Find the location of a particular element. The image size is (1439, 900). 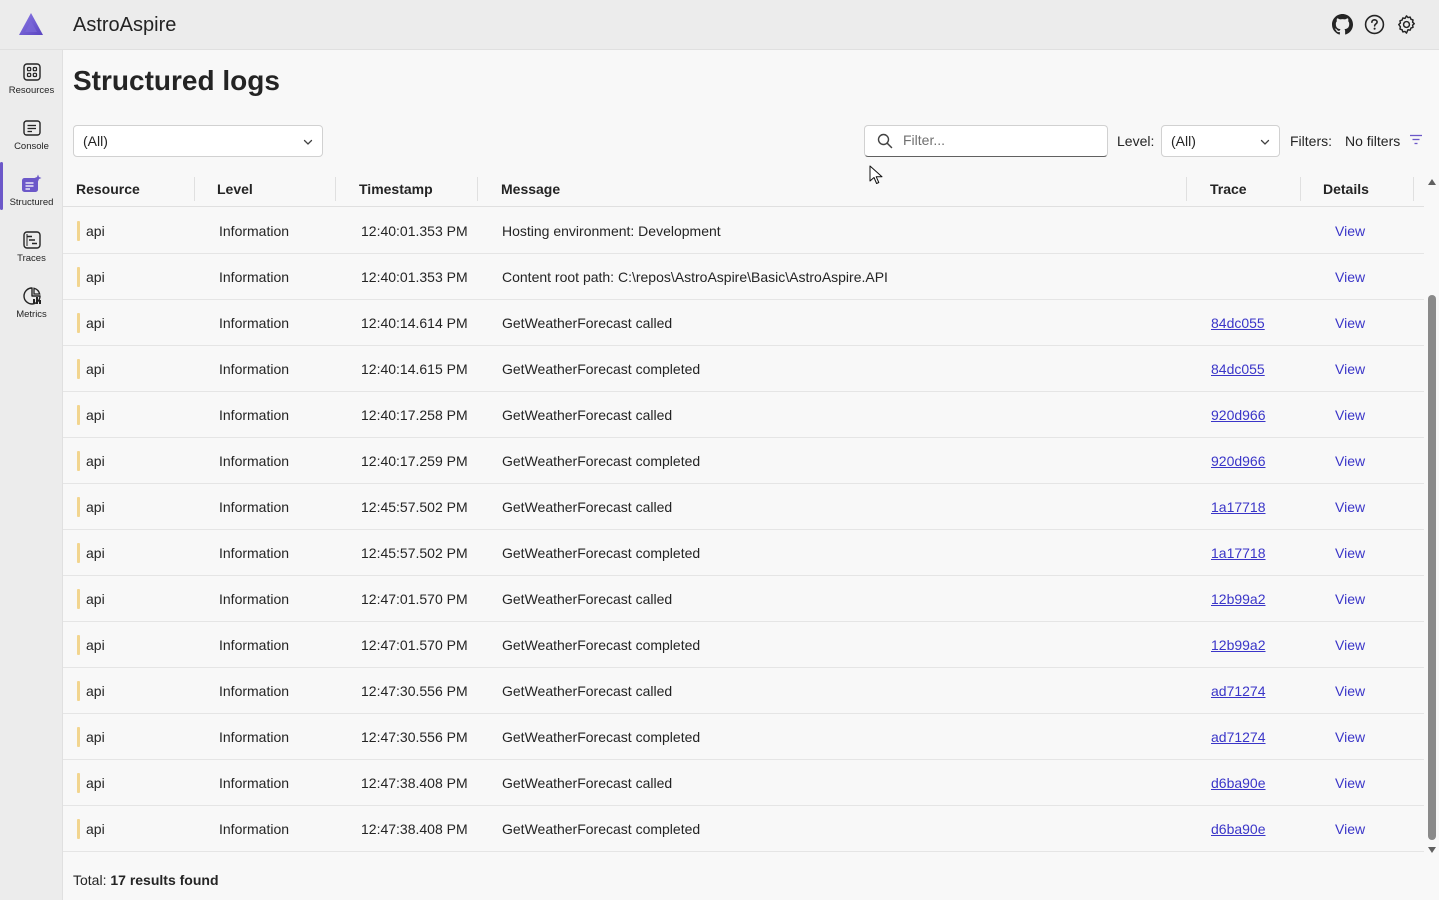

filter-icon is located at coordinates (1416, 142).